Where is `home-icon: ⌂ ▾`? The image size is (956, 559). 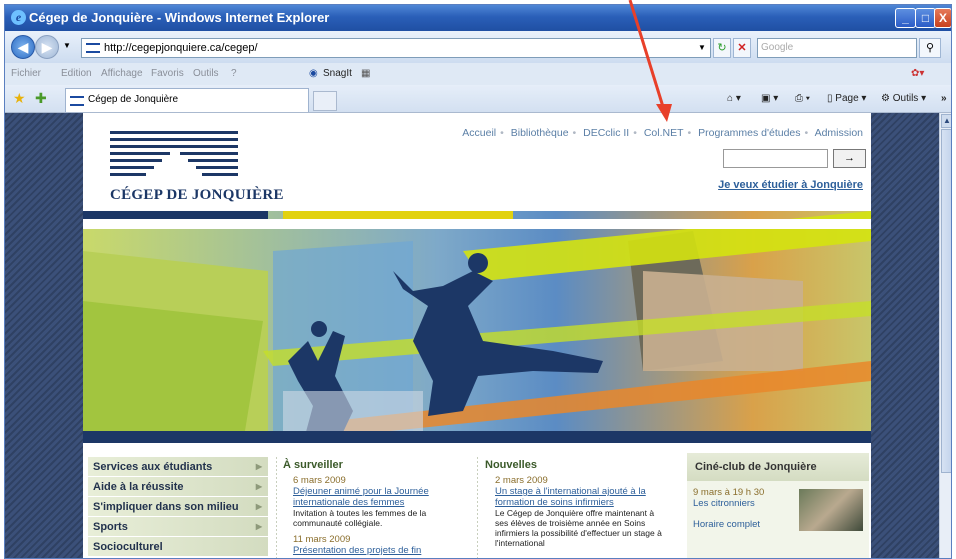 home-icon: ⌂ ▾ is located at coordinates (734, 99).